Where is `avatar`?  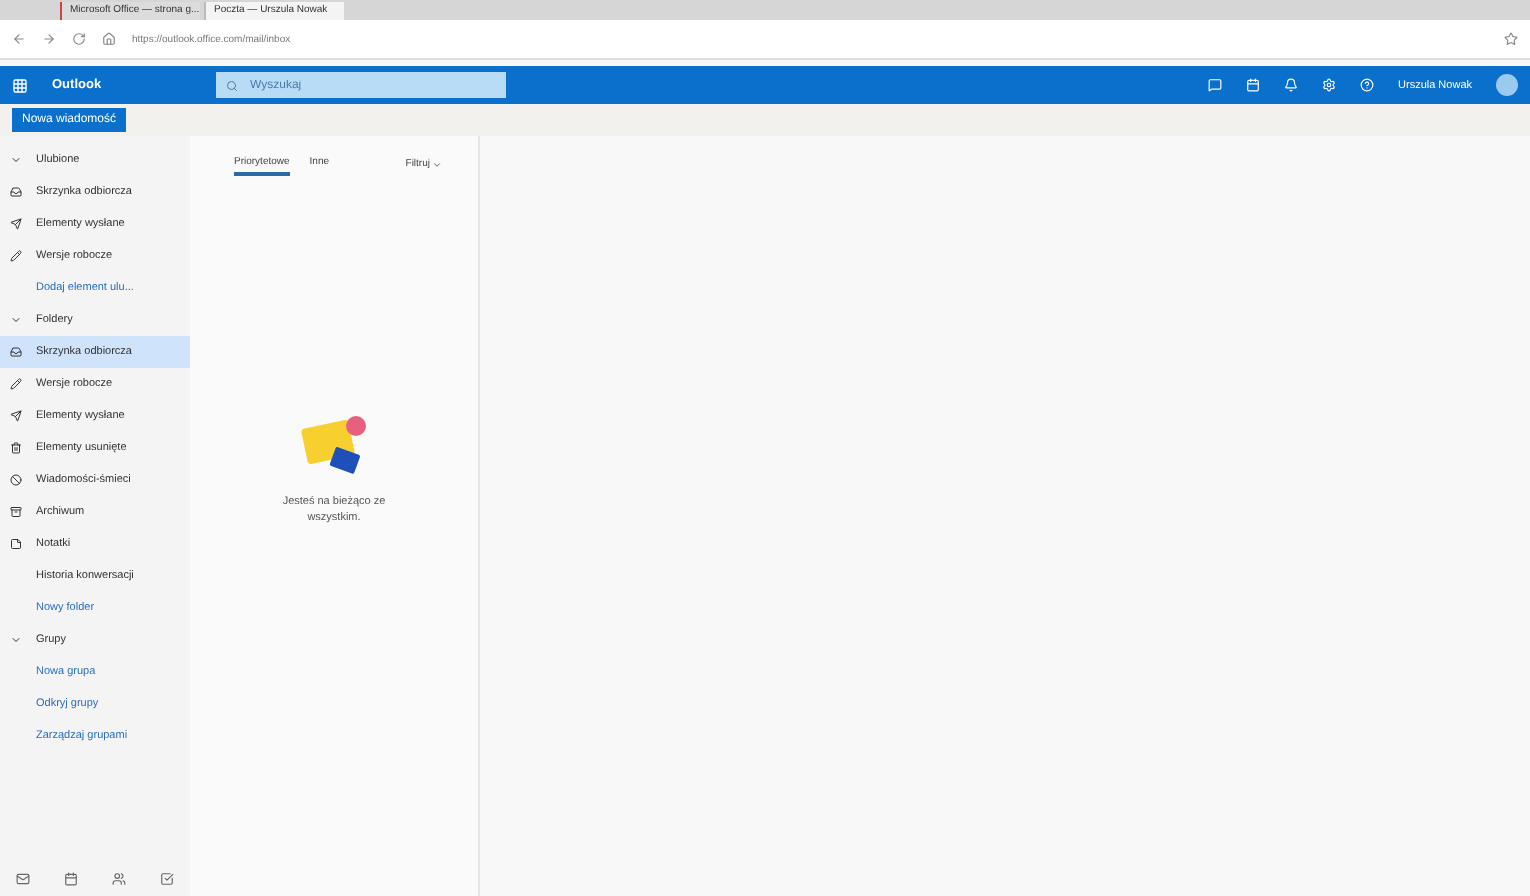
avatar is located at coordinates (1507, 85).